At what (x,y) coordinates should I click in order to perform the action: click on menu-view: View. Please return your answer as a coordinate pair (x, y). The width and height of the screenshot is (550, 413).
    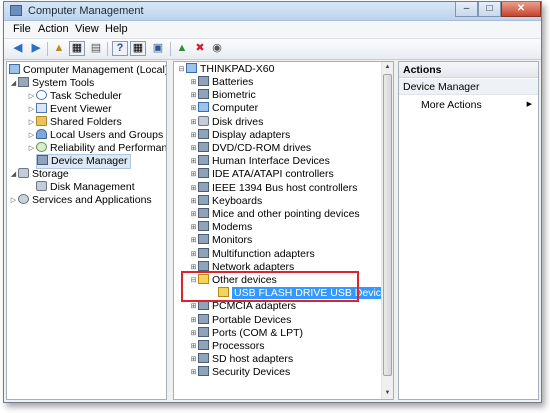
    Looking at the image, I should click on (87, 29).